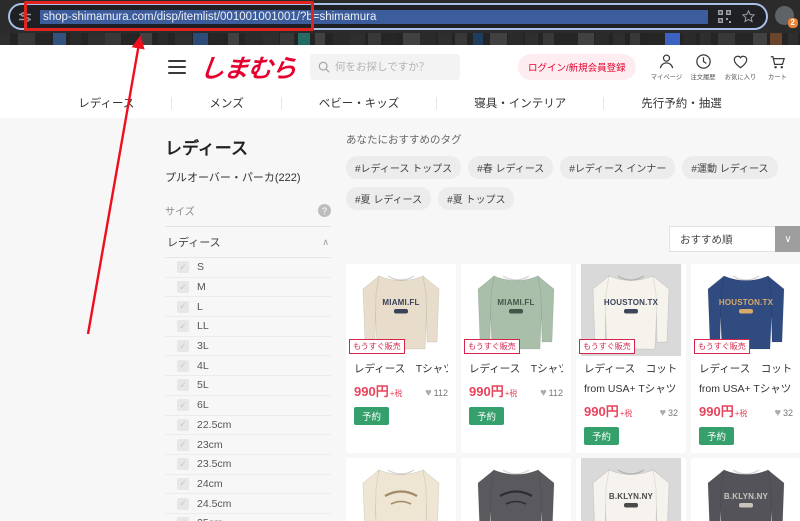  I want to click on size-group-accordion: レディース ∧, so click(248, 241).